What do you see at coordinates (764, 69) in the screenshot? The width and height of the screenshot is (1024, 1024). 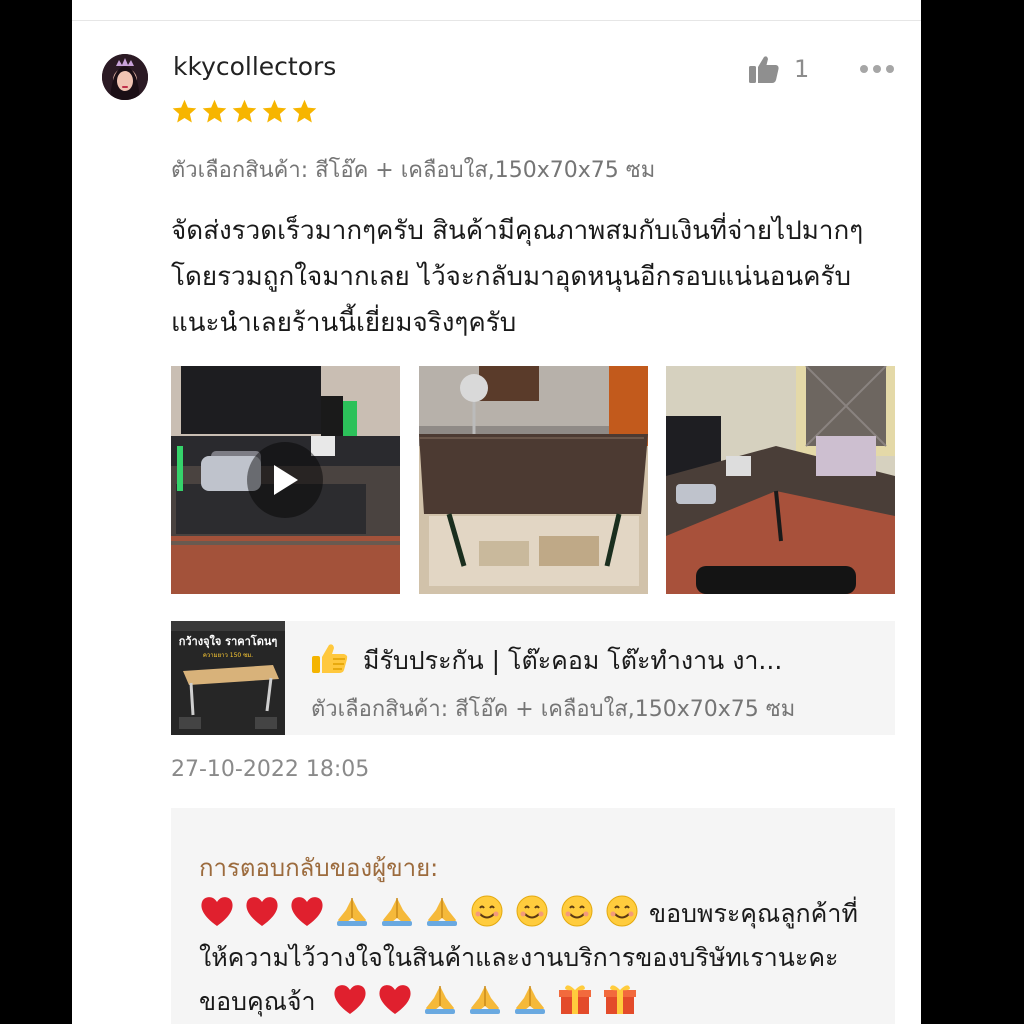 I see `thumbs-up-icon` at bounding box center [764, 69].